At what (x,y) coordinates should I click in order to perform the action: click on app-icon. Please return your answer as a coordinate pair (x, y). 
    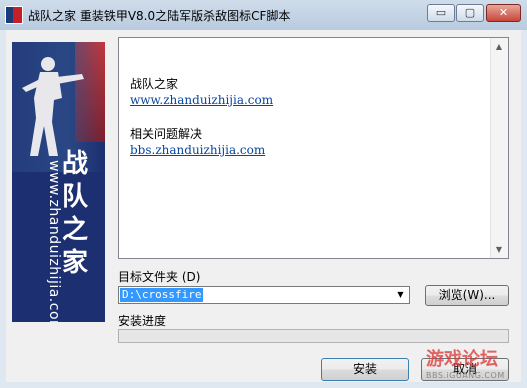
    Looking at the image, I should click on (14, 15).